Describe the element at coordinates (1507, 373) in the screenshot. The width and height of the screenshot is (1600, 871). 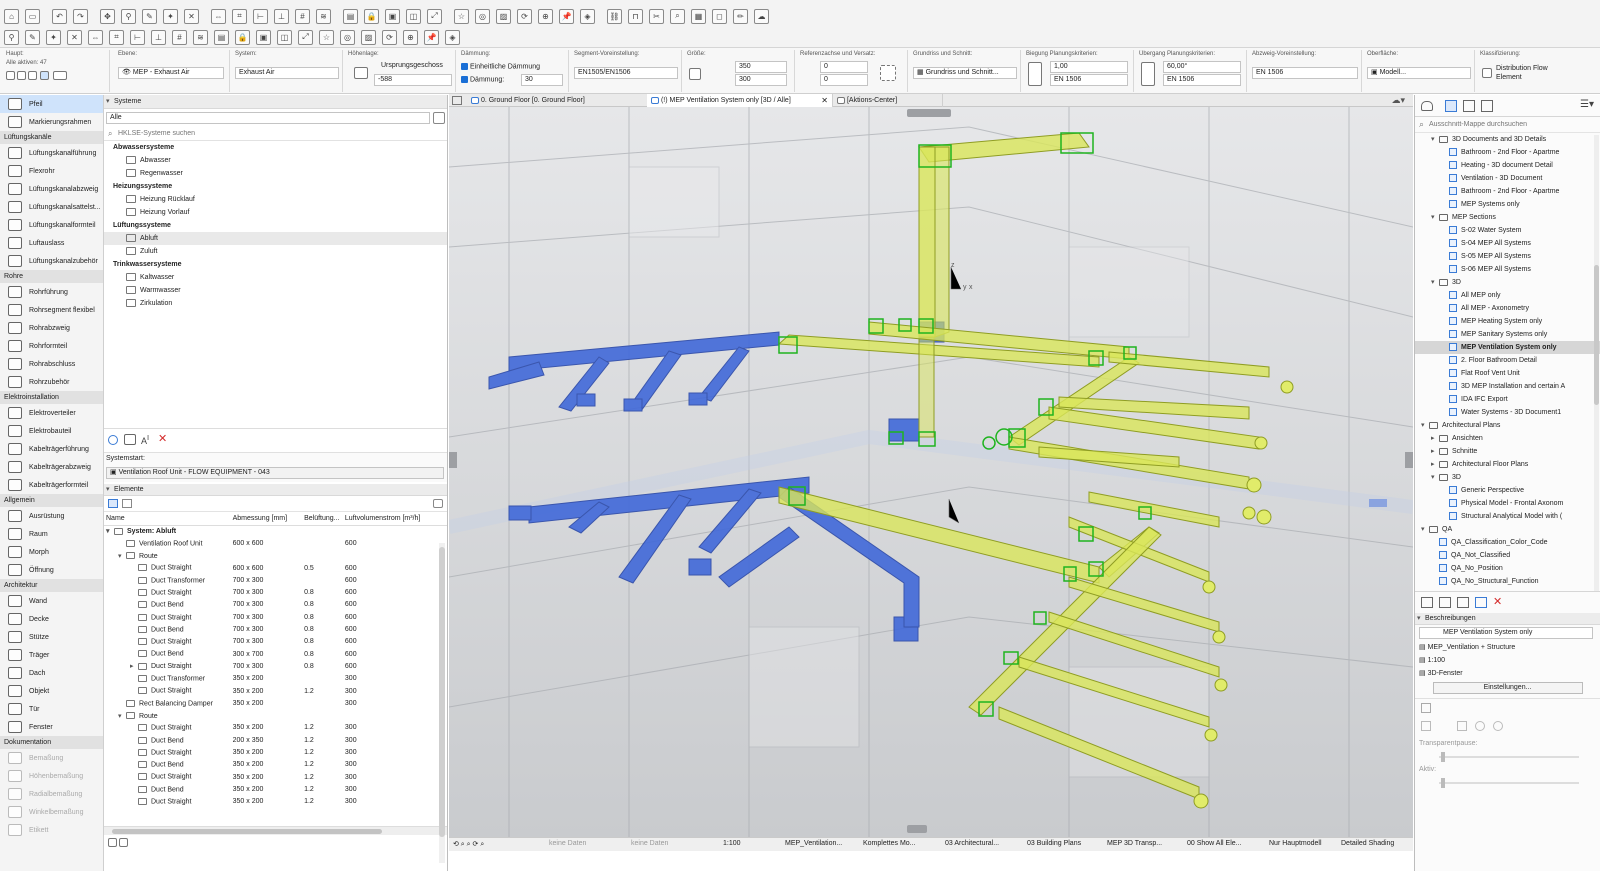
I see `view-item: Flat Roof Vent Unit` at that location.